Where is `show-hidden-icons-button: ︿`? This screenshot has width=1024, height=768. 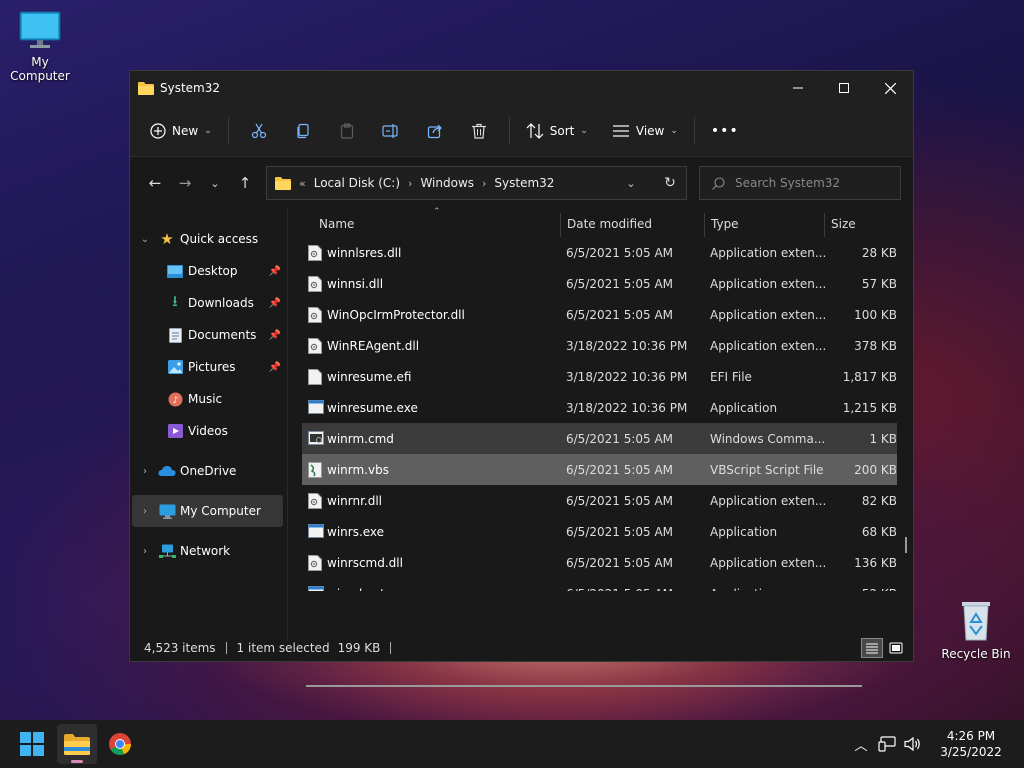
show-hidden-icons-button: ︿ is located at coordinates (861, 744).